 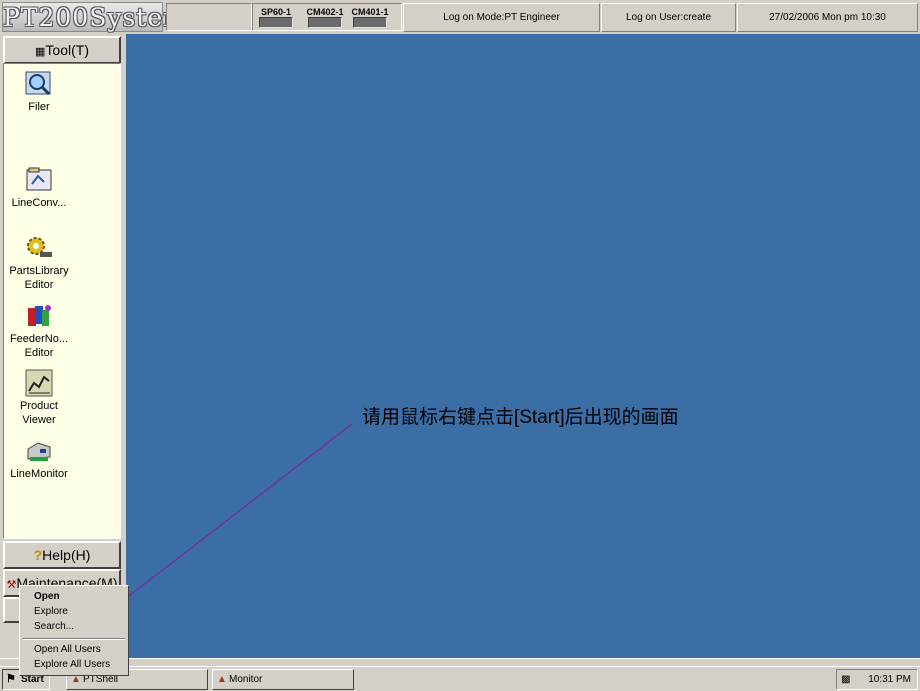 I want to click on menu-open: Open, so click(x=47, y=597).